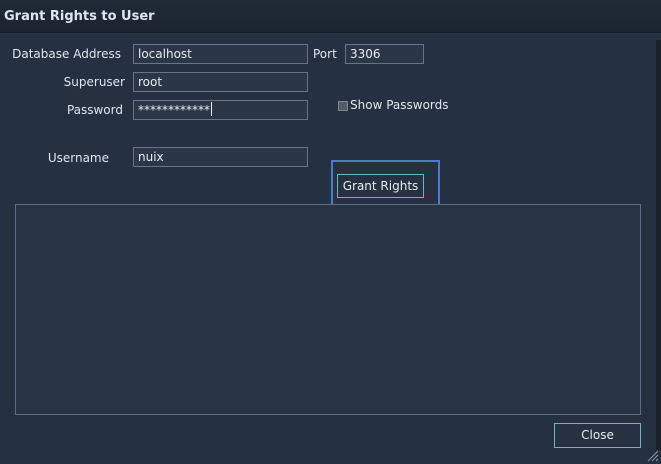 The height and width of the screenshot is (464, 661). What do you see at coordinates (174, 110) in the screenshot?
I see `password-mask: ************` at bounding box center [174, 110].